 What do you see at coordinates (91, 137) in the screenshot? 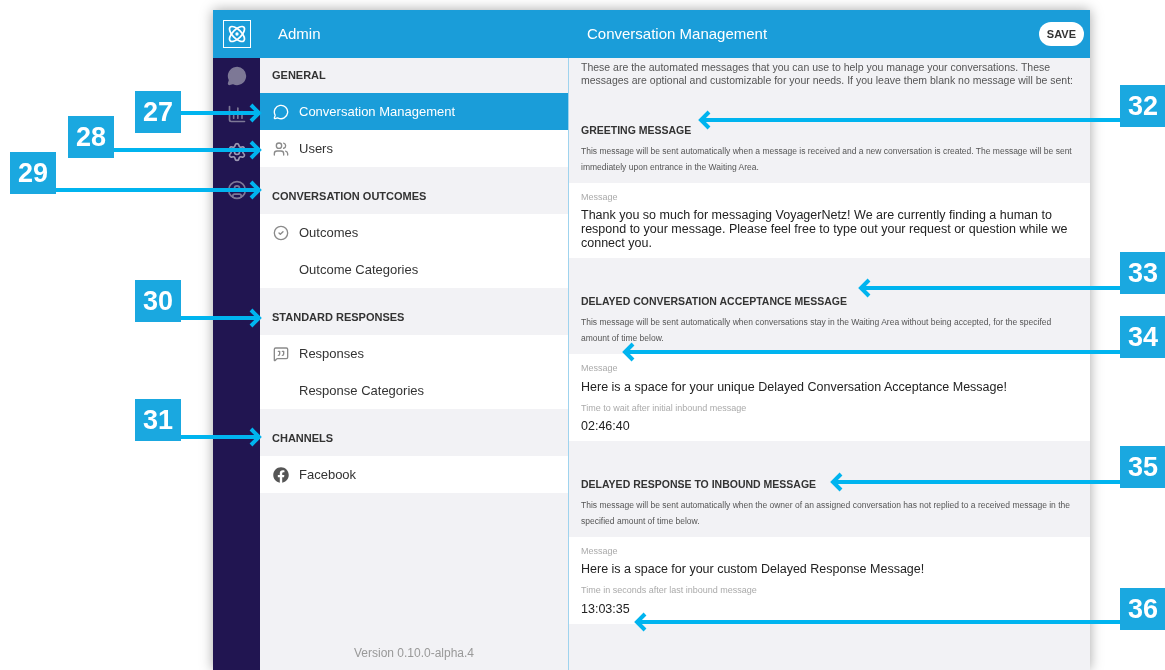
I see `callout-number: 28` at bounding box center [91, 137].